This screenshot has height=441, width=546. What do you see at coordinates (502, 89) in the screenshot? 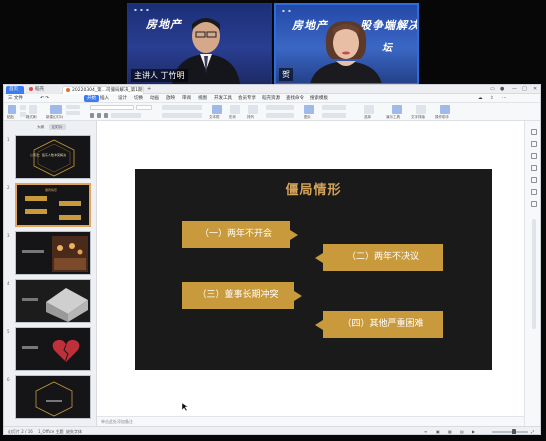
I see `account-avatar-icon: ●` at bounding box center [502, 89].